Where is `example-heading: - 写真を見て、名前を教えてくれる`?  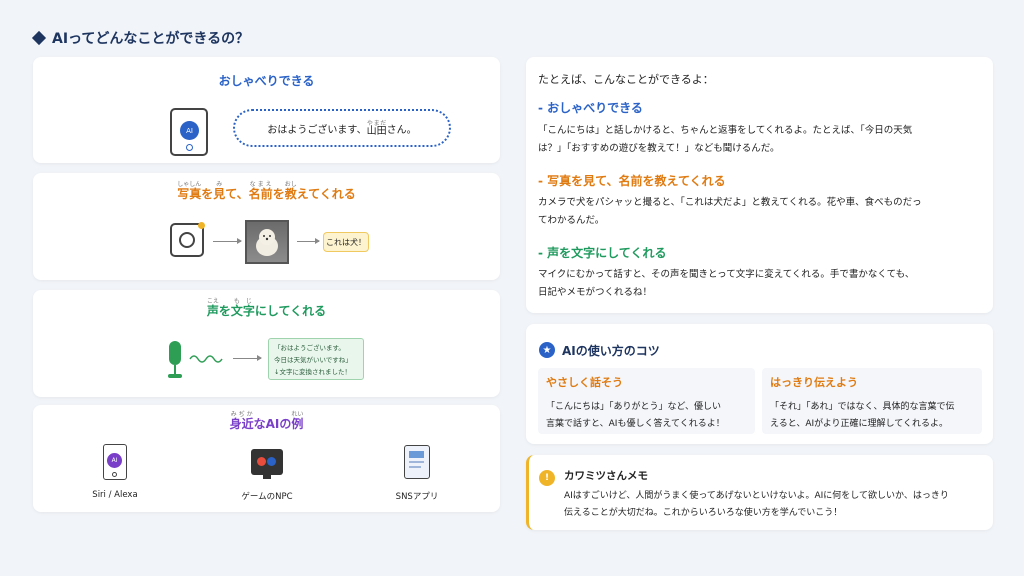
example-heading: - 写真を見て、名前を教えてくれる is located at coordinates (632, 181).